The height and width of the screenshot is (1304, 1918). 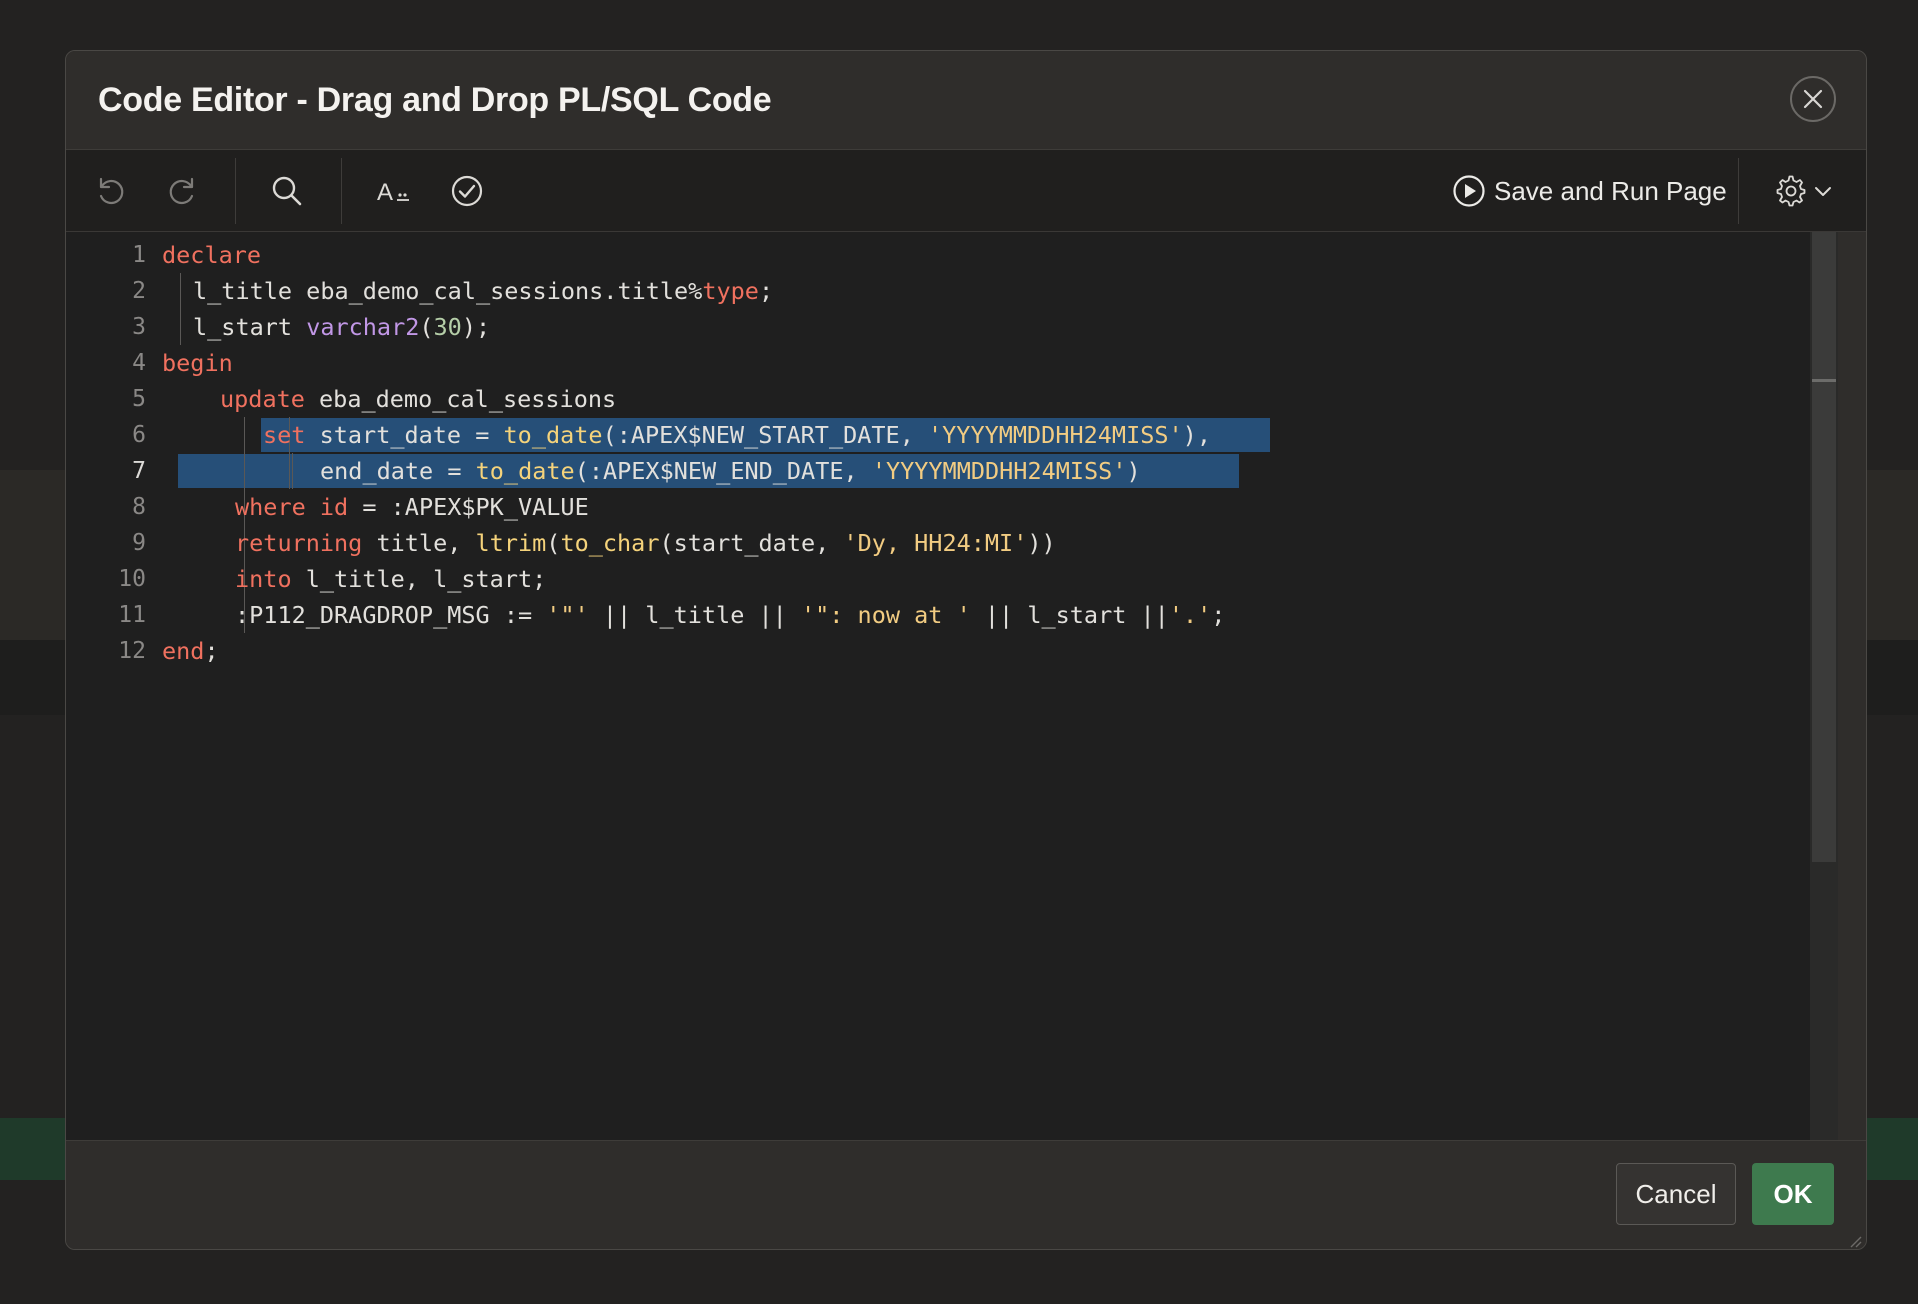 I want to click on code-line: end;, so click(x=190, y=651).